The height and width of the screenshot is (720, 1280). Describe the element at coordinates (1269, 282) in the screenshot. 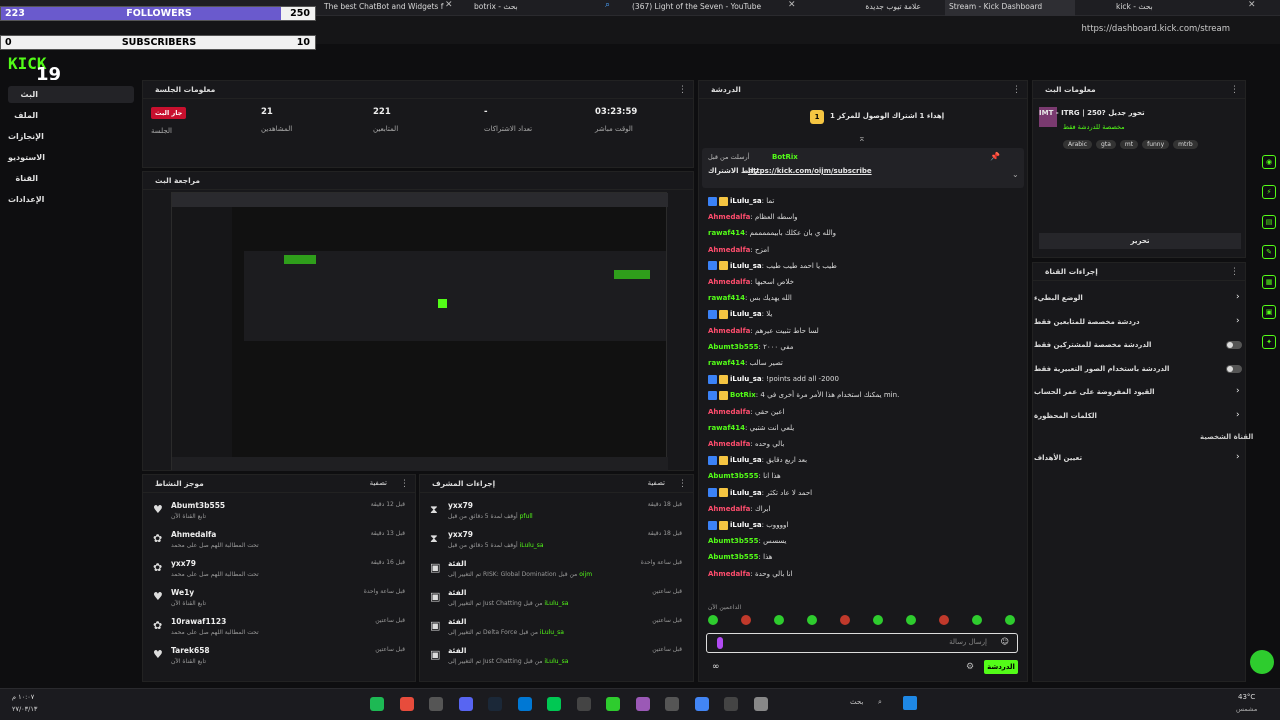

I see `rail-button: ▦` at that location.